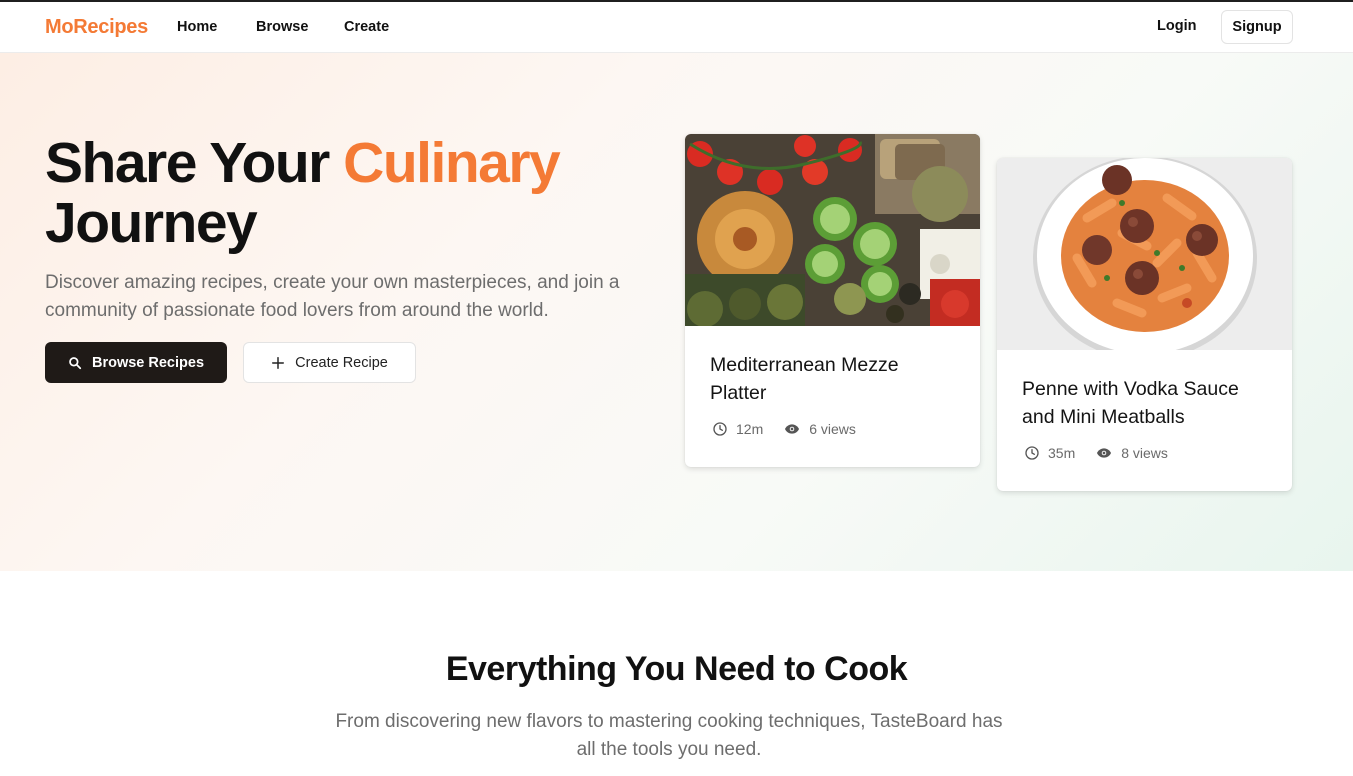  I want to click on logo: MoRecipes, so click(96, 27).